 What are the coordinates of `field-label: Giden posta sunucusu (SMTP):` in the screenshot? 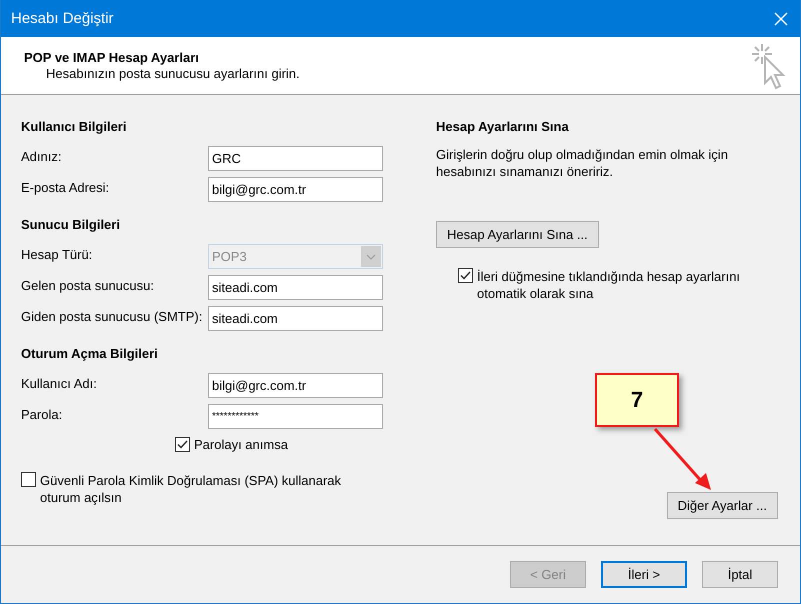 It's located at (112, 316).